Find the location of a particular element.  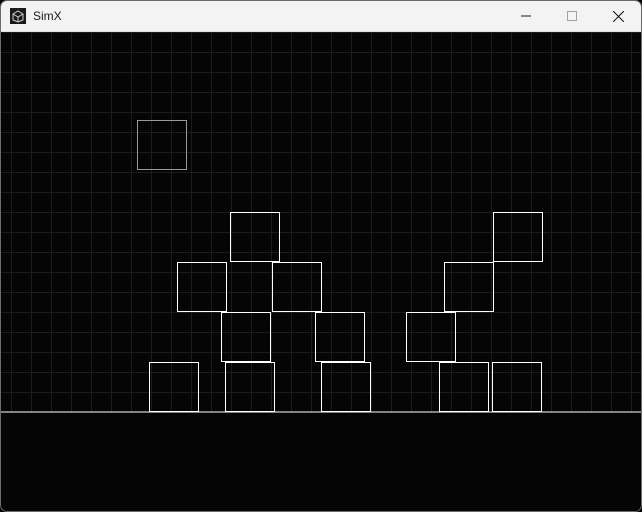

maximize-button is located at coordinates (572, 16).